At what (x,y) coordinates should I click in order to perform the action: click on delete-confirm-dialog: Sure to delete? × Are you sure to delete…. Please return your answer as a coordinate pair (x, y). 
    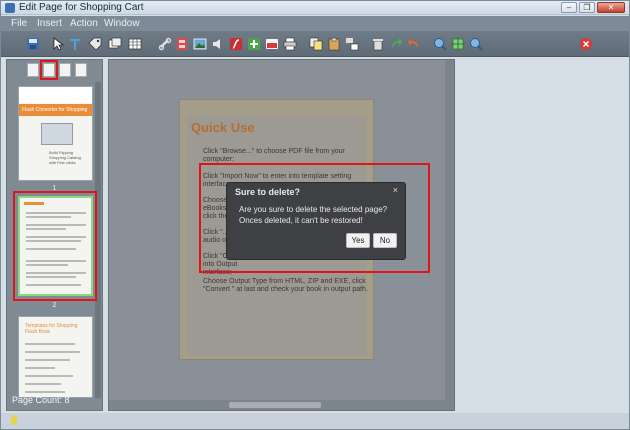
    Looking at the image, I should click on (316, 221).